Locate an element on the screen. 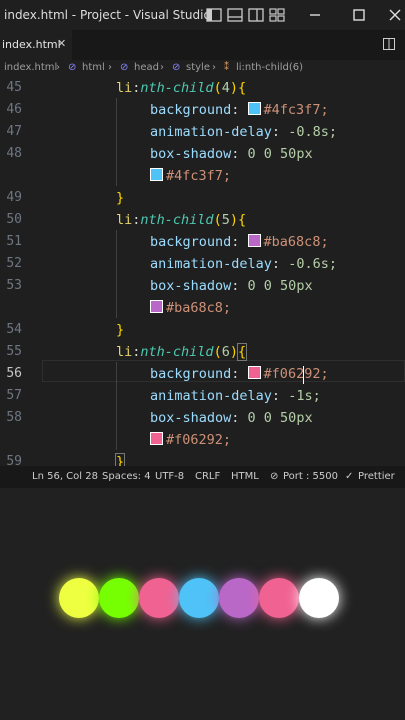  breadcrumb-head: head is located at coordinates (146, 67).